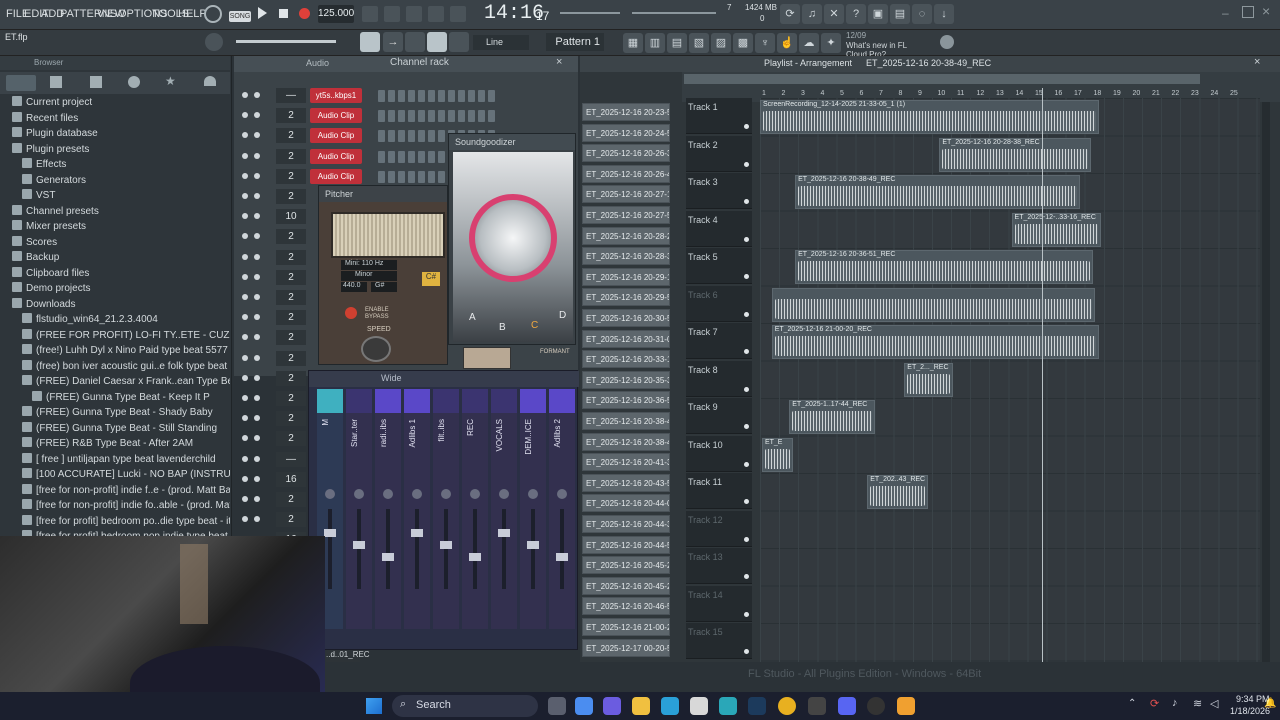  Describe the element at coordinates (374, 706) in the screenshot. I see `windows-start-icon` at that location.